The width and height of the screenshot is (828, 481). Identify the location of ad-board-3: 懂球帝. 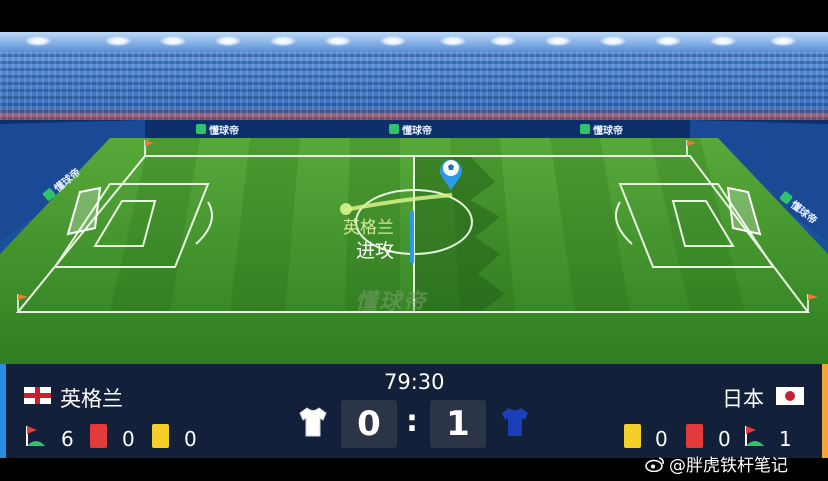
(601, 129).